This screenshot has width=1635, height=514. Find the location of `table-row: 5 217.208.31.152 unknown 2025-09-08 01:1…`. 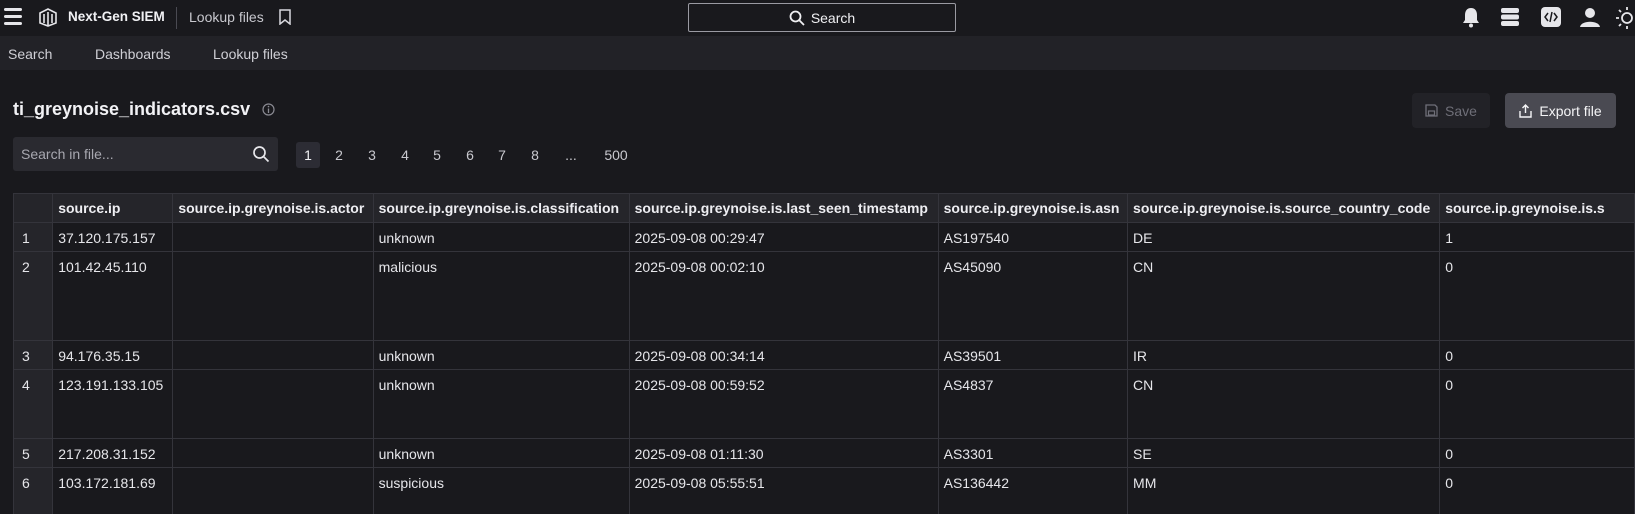

table-row: 5 217.208.31.152 unknown 2025-09-08 01:1… is located at coordinates (824, 453).